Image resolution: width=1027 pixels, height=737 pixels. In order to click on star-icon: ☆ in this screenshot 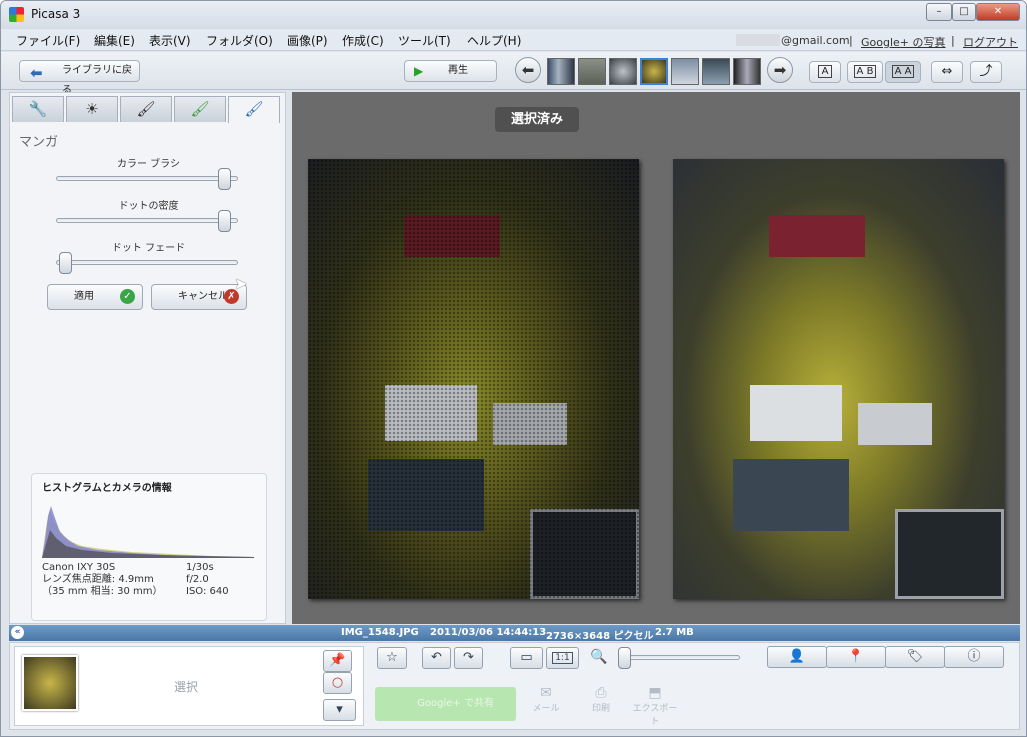, I will do `click(392, 658)`.